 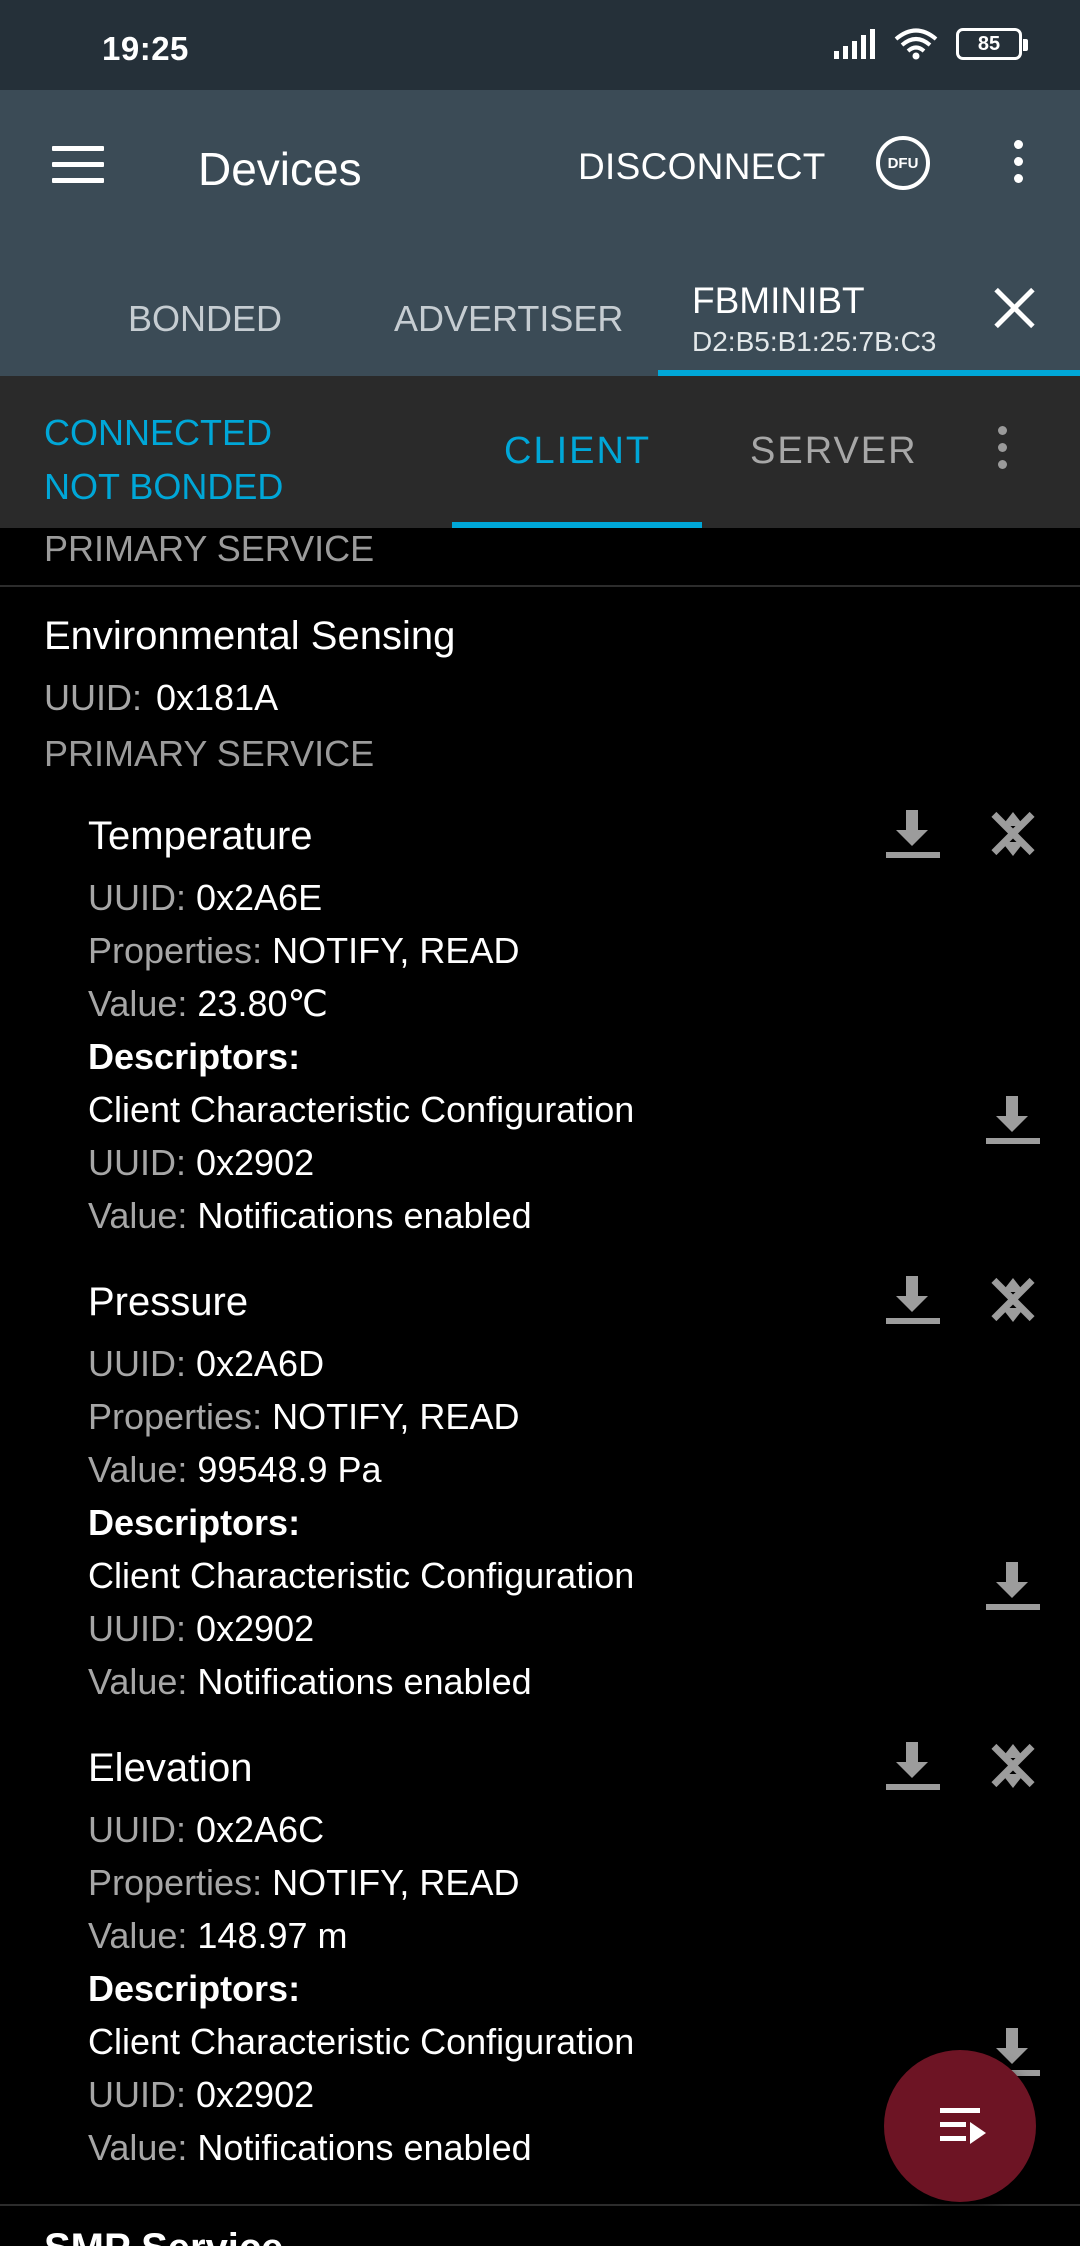 I want to click on connection-bar: CONNECTED NOT BONDED CLIENT SERVER, so click(x=540, y=452).